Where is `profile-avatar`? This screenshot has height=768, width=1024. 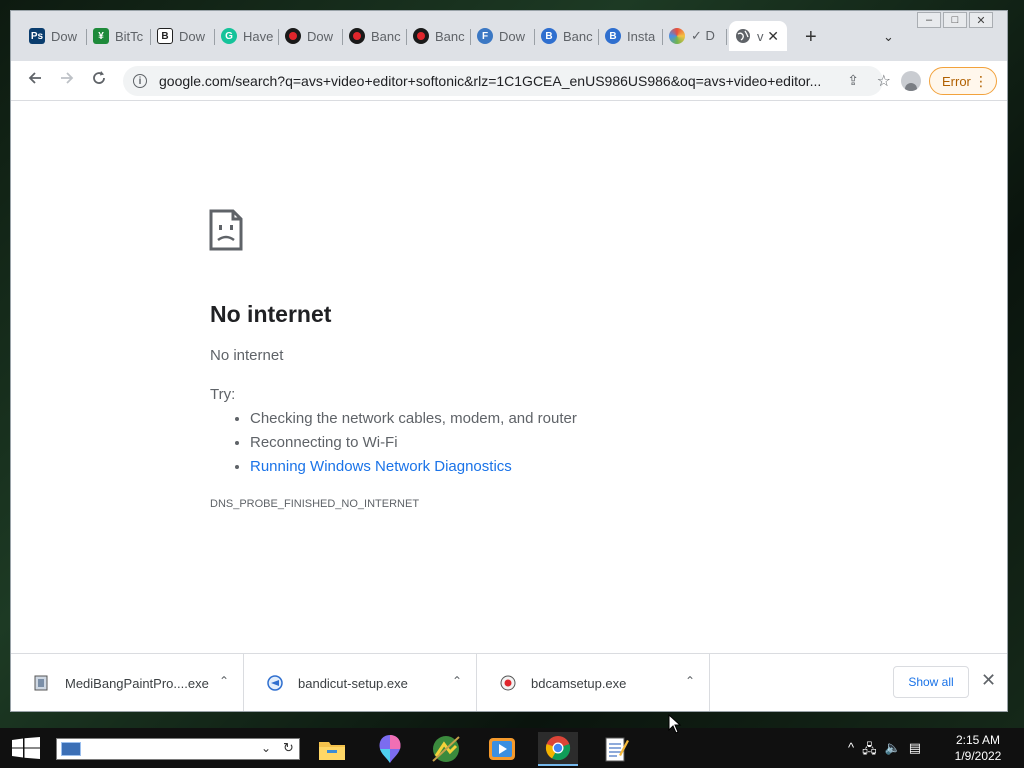 profile-avatar is located at coordinates (911, 81).